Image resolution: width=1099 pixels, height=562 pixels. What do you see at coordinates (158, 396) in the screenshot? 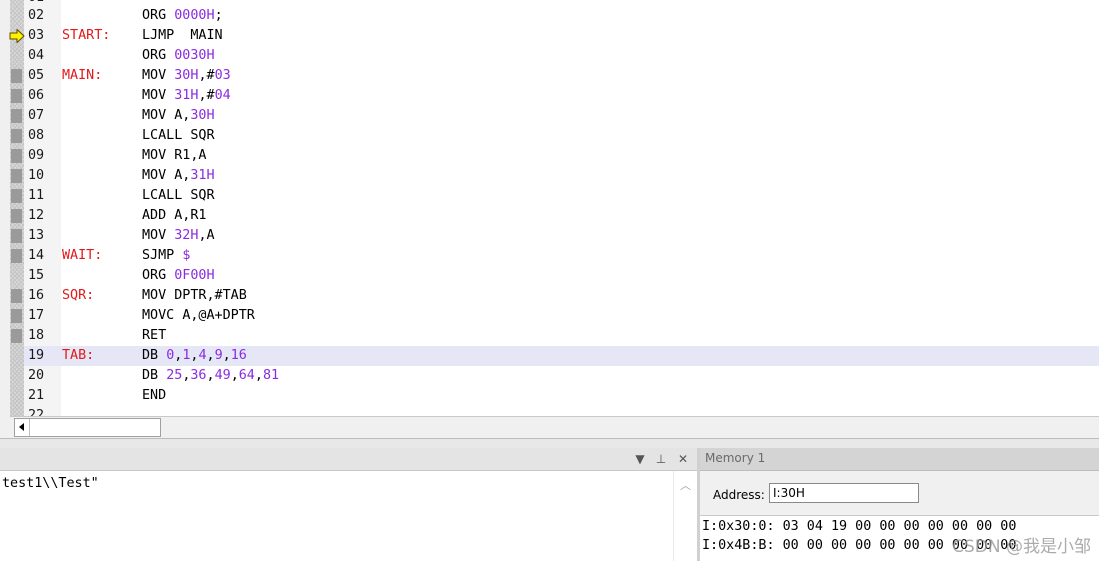
I see `code-instruction: END` at bounding box center [158, 396].